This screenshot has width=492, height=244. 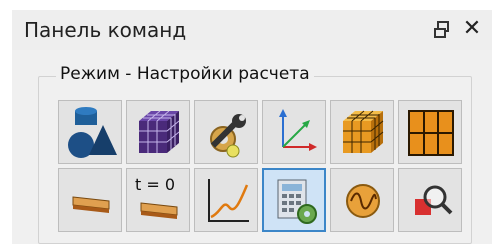 I want to click on coordinate-system-button, so click(x=294, y=132).